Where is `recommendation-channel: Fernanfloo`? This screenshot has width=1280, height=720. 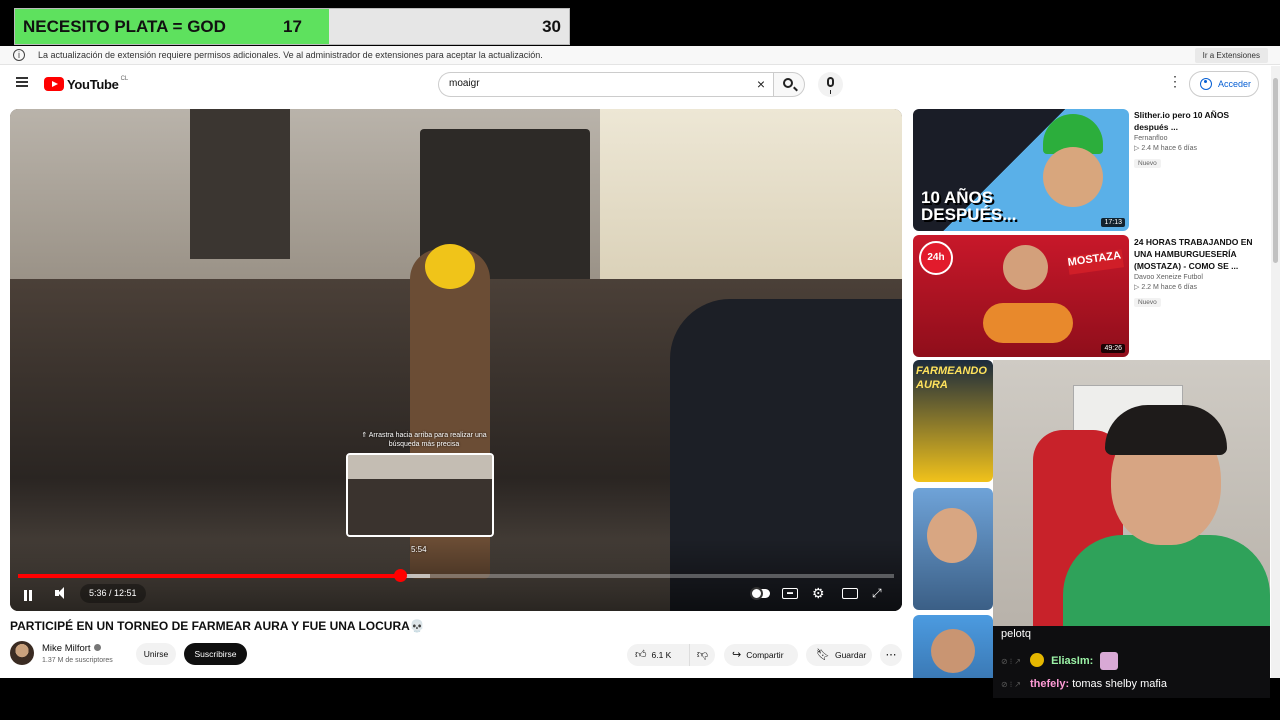 recommendation-channel: Fernanfloo is located at coordinates (1199, 138).